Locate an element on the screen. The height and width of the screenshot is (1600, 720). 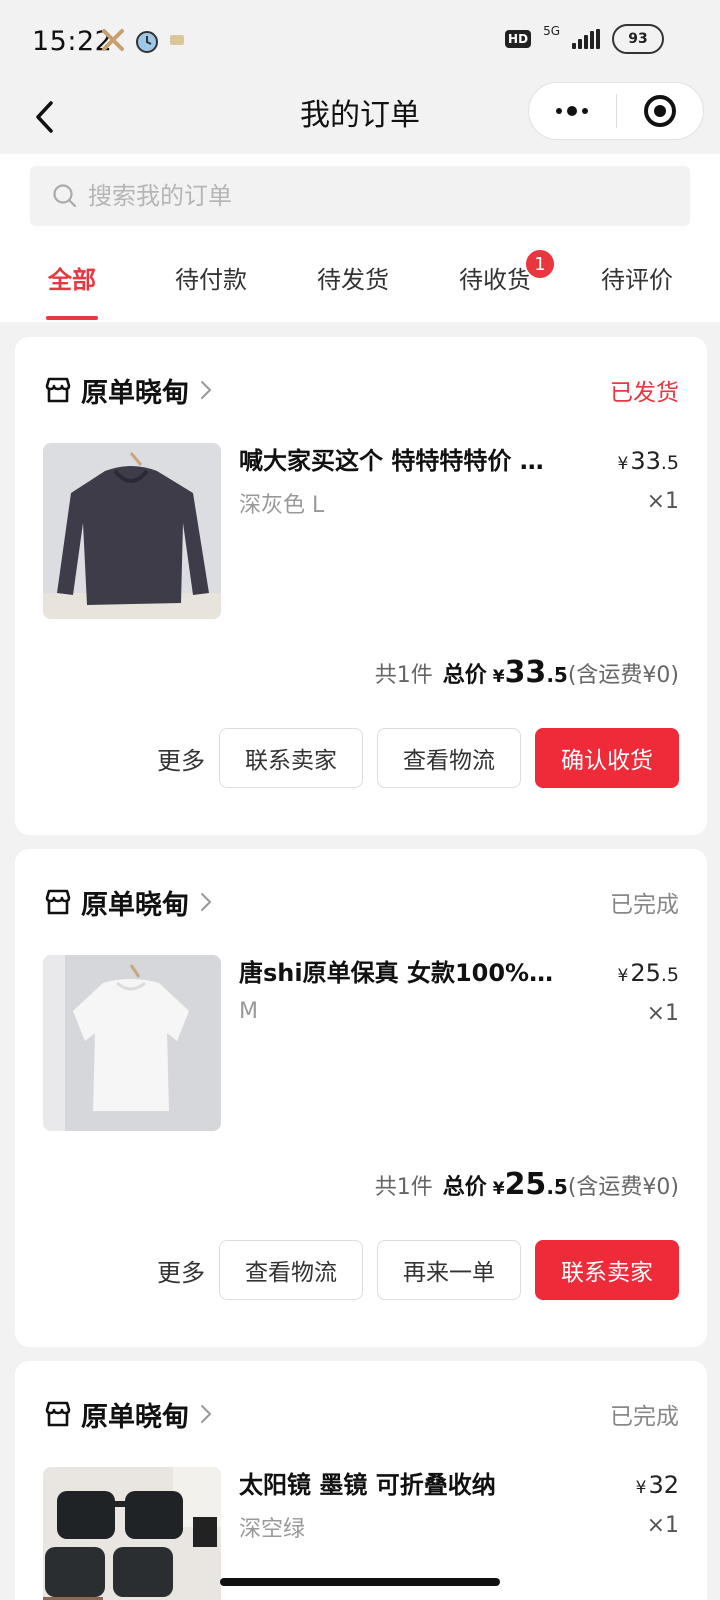
white-tshirt-image is located at coordinates (132, 1043).